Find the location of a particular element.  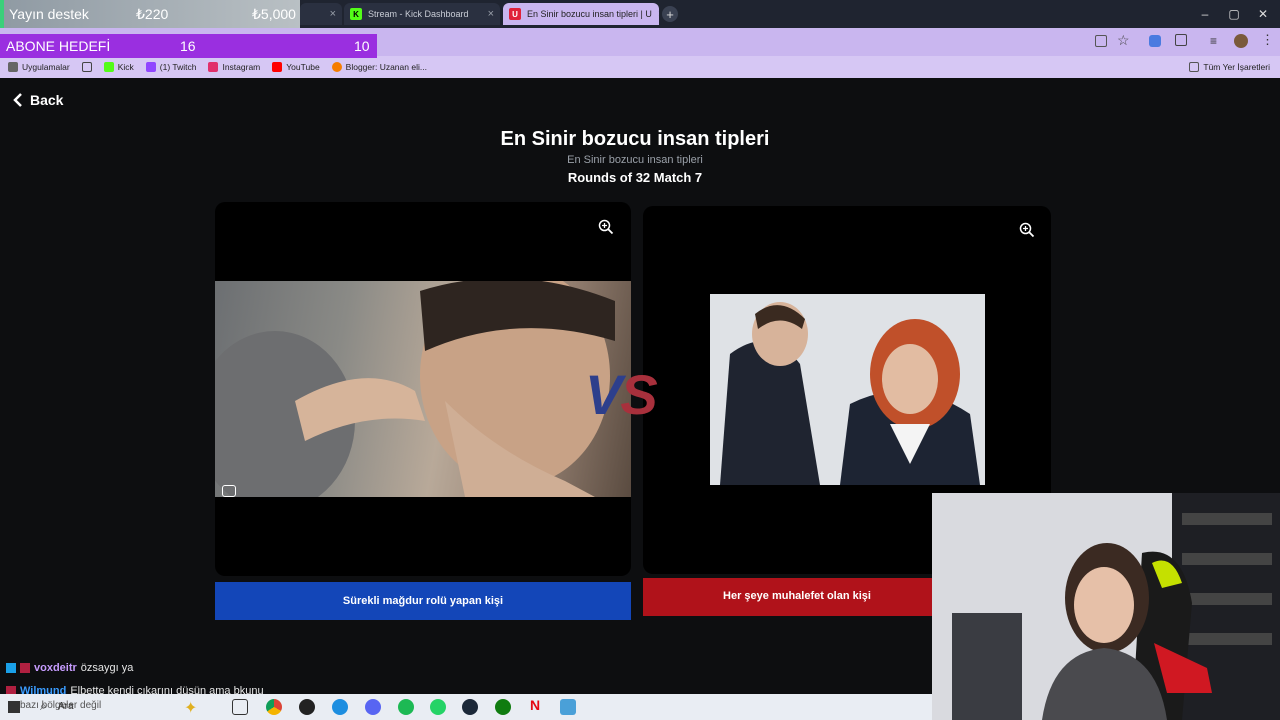

bookmark-kick: Kick is located at coordinates (118, 67).